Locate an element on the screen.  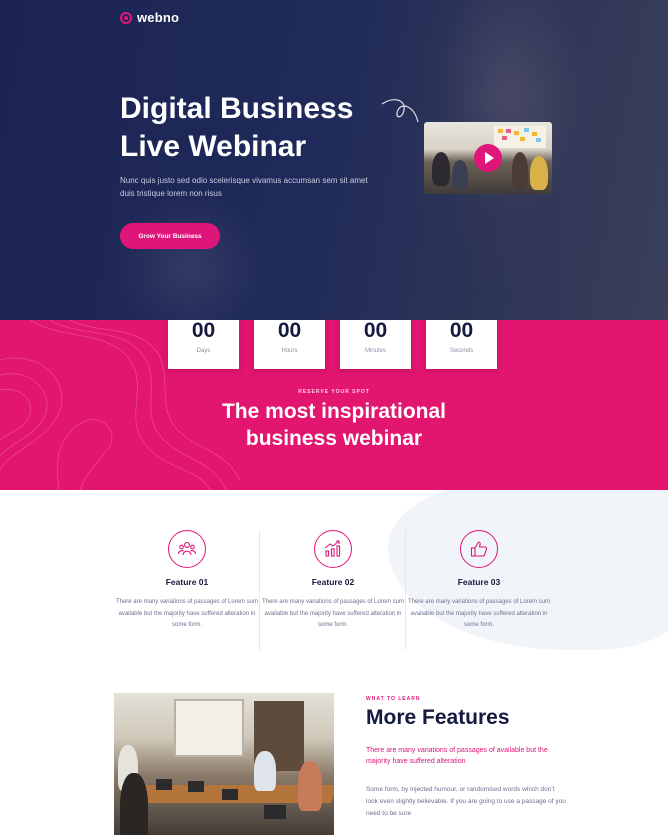
hero-title-line1: Digital Business is located at coordinates (237, 108).